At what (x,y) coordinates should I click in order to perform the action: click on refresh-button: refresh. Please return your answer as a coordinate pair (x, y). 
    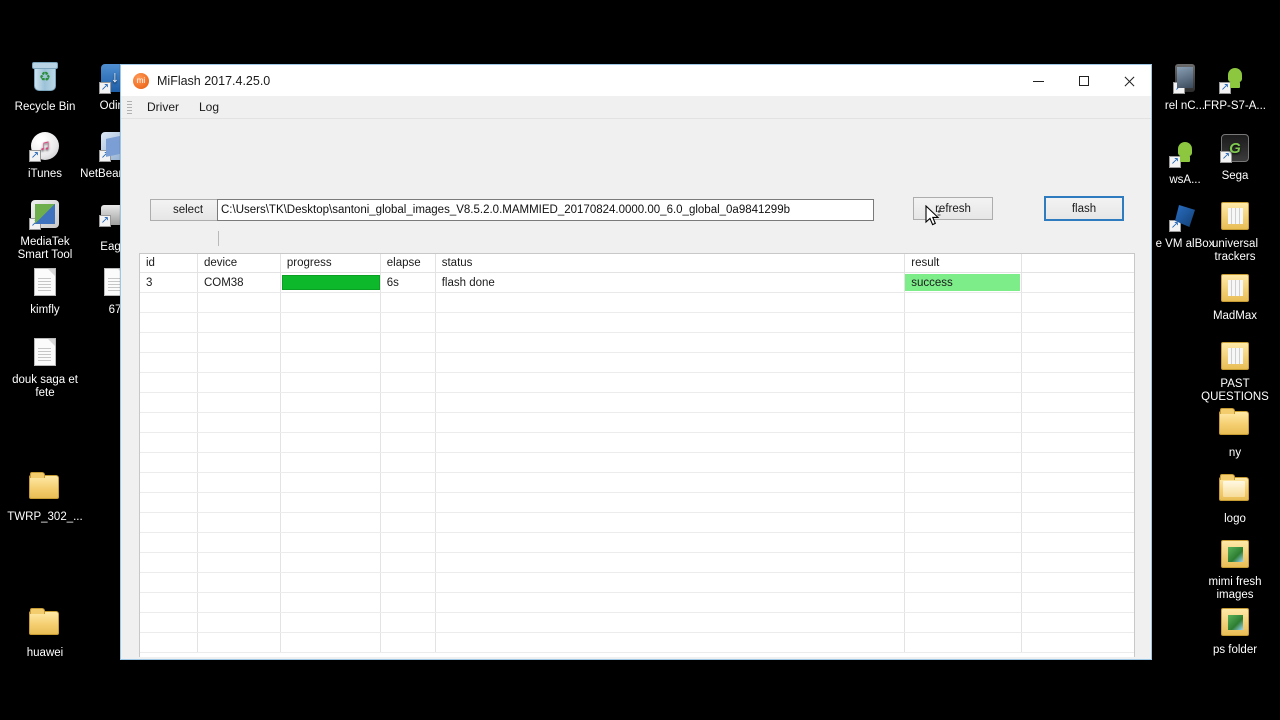
    Looking at the image, I should click on (953, 208).